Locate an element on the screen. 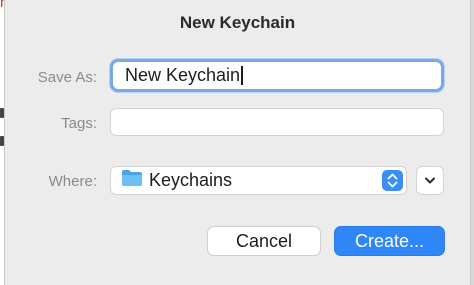 The width and height of the screenshot is (474, 285). save-as-label: Save As: is located at coordinates (67, 77).